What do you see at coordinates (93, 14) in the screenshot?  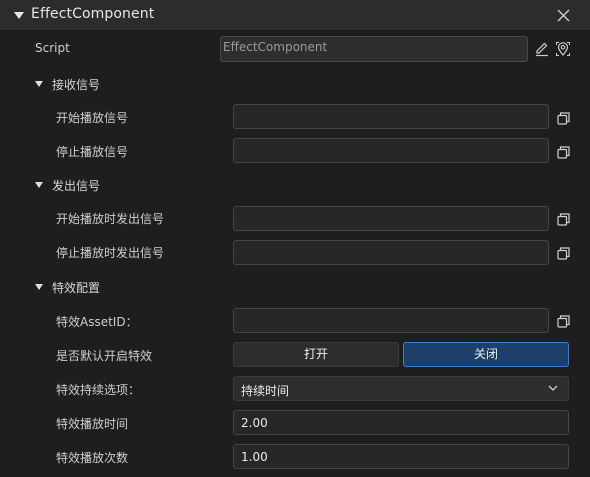 I see `component-title: EffectComponent` at bounding box center [93, 14].